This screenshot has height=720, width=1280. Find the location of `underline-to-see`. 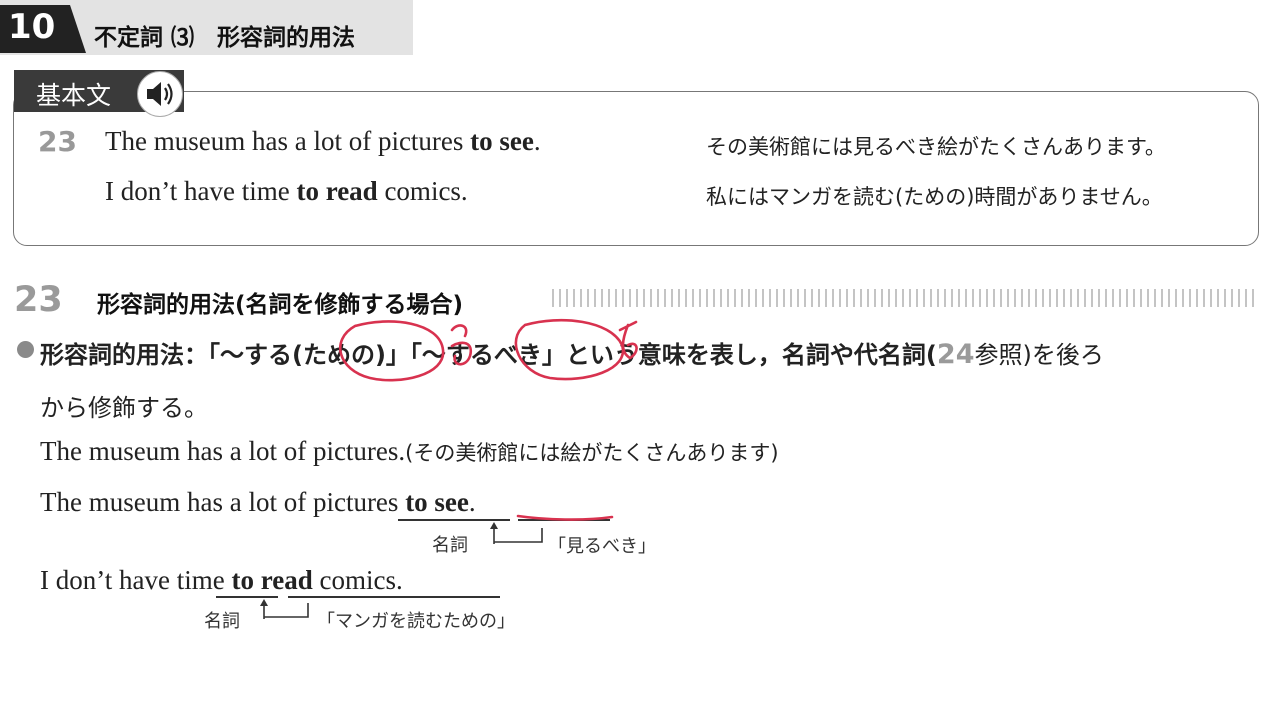

underline-to-see is located at coordinates (565, 517).